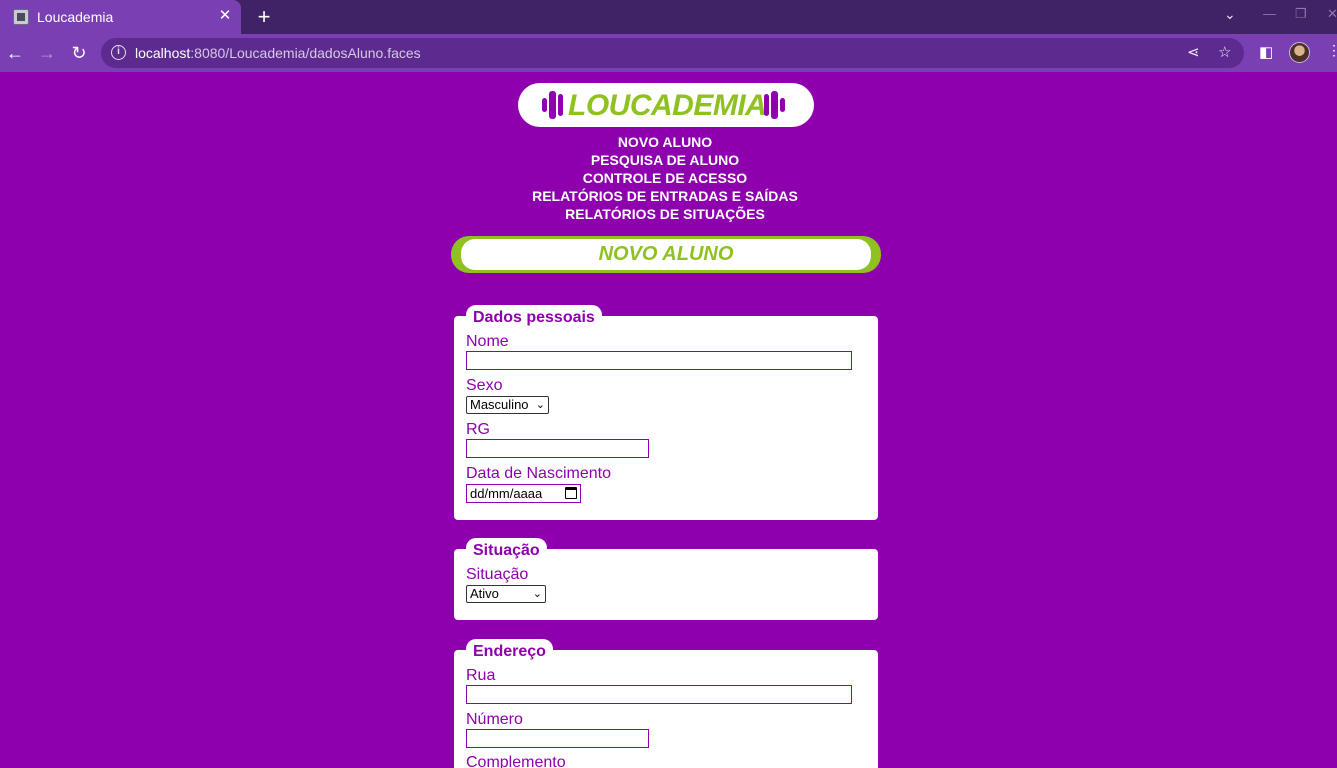 The height and width of the screenshot is (768, 1337). I want to click on menu-relatorios-situacoes: RELATÓRIOS DE SITUAÇÕES, so click(665, 214).